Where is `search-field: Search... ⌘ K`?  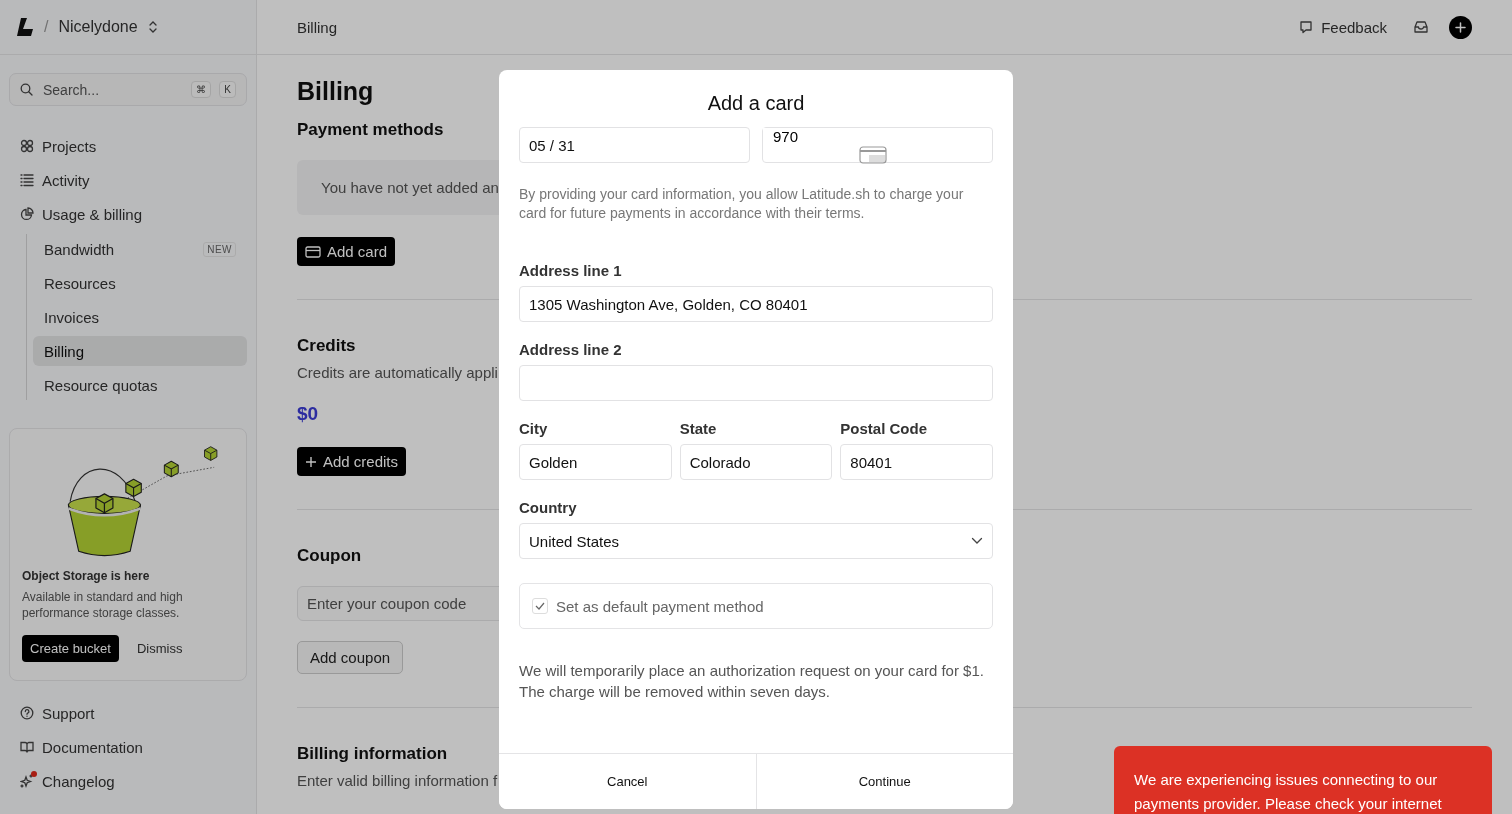
search-field: Search... ⌘ K is located at coordinates (128, 89).